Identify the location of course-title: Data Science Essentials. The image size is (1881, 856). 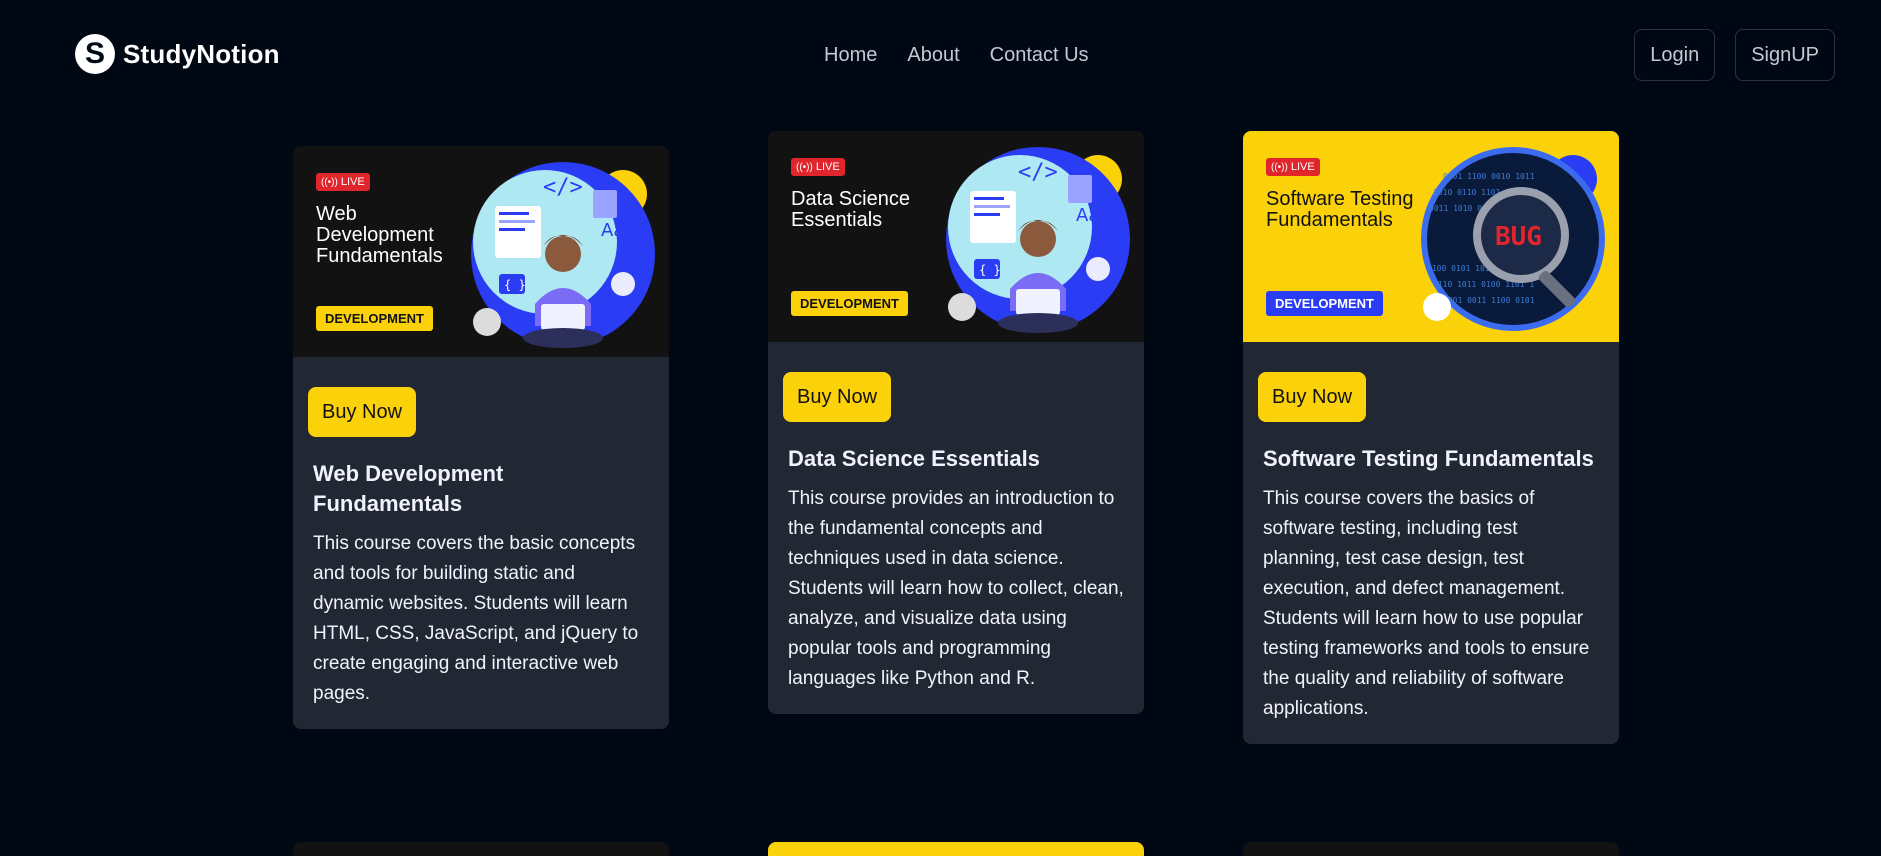
(914, 458).